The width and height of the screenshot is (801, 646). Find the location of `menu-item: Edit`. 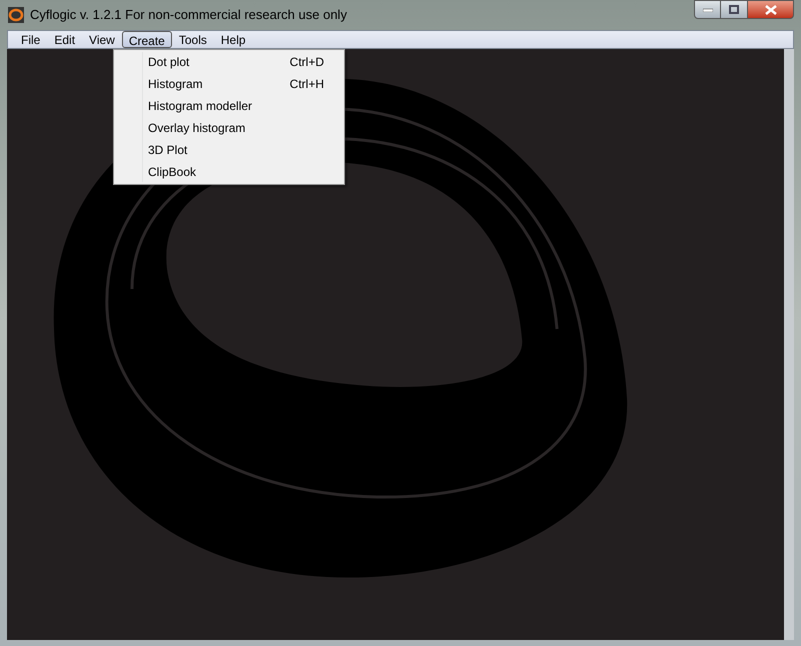

menu-item: Edit is located at coordinates (64, 39).